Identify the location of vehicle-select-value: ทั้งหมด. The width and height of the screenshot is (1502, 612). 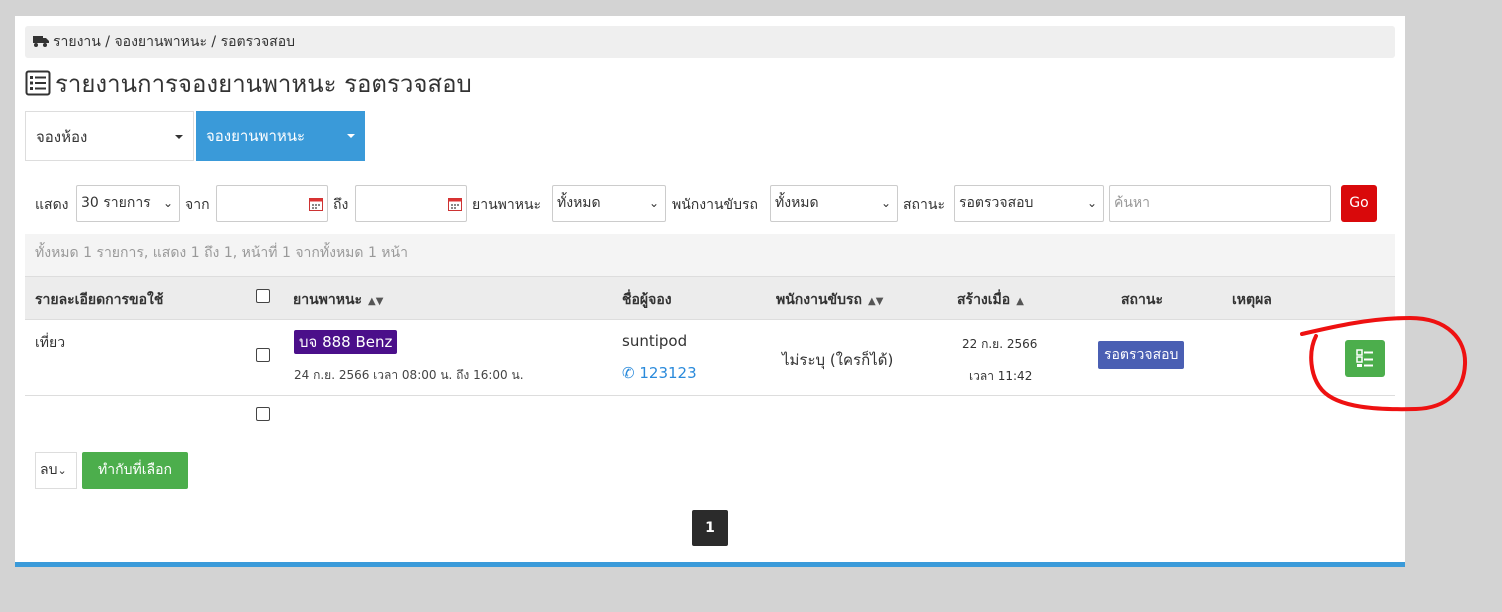
(579, 203).